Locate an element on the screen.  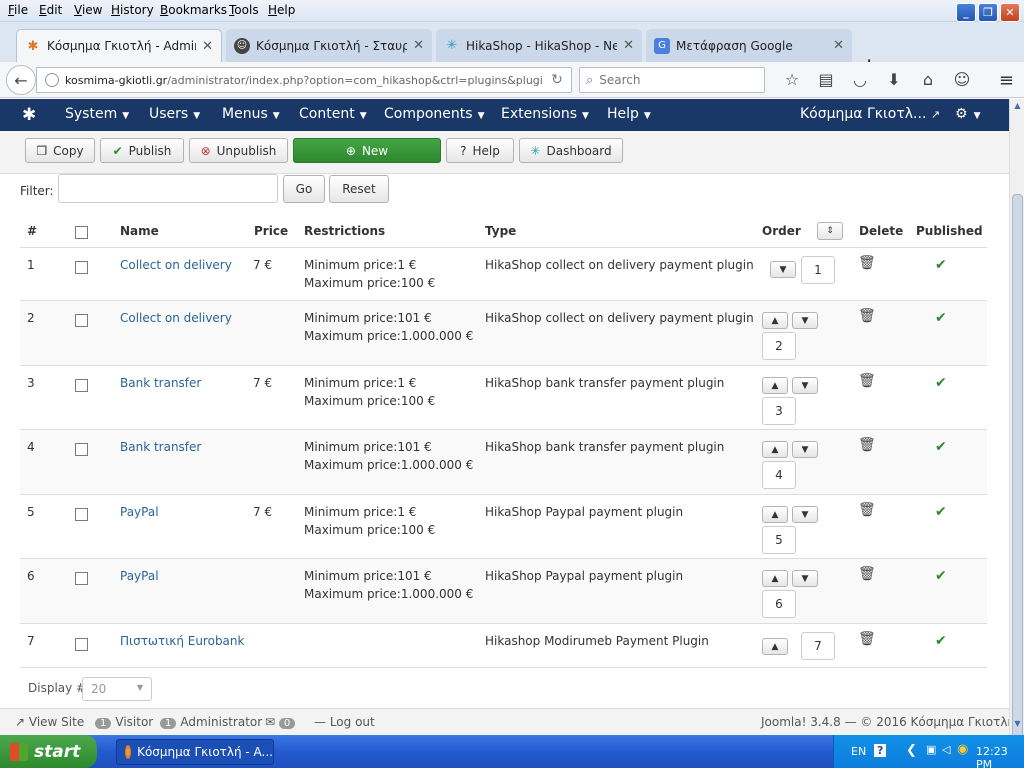
nav-content: Content ▼ is located at coordinates (333, 114).